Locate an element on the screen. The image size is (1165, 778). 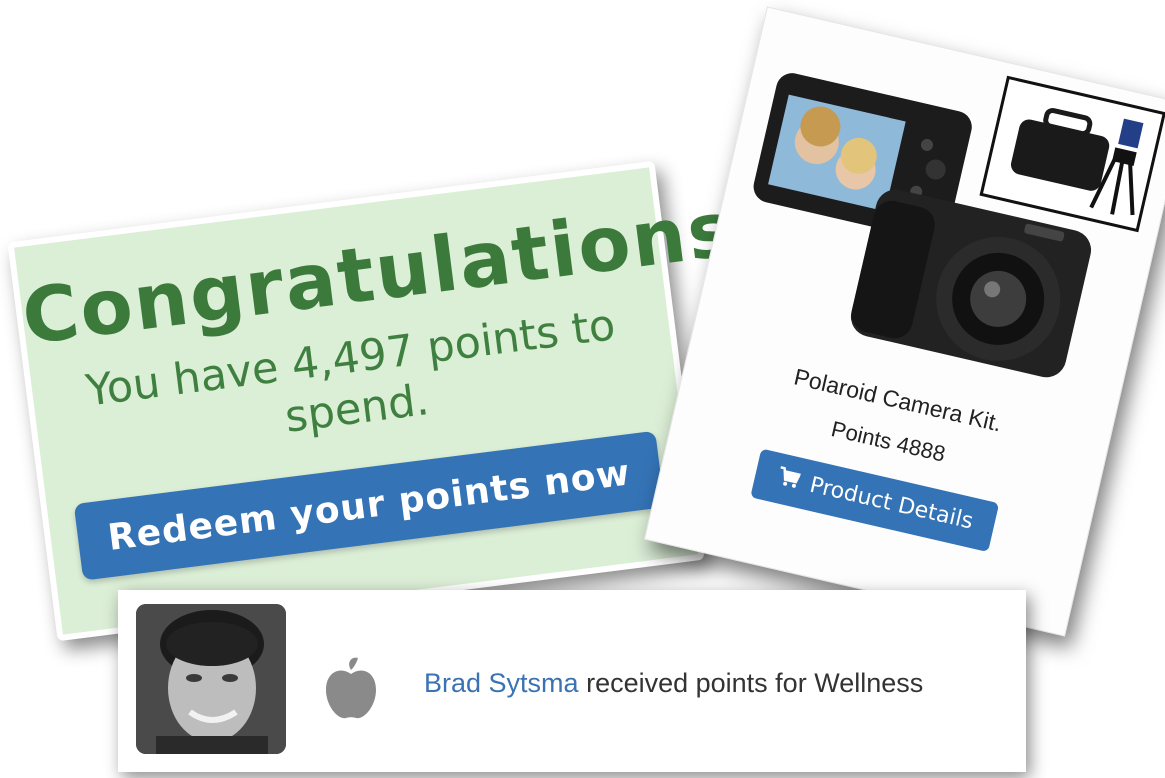
avatar is located at coordinates (211, 679).